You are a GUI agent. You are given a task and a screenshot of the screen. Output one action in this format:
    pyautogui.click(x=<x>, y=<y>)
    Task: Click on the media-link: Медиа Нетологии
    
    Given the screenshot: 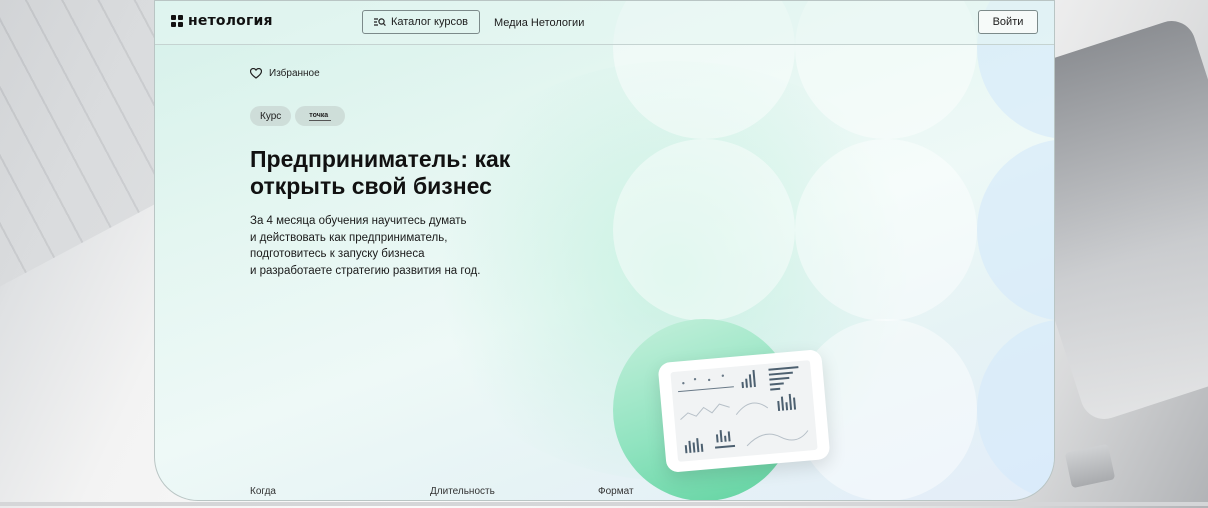 What is the action you would take?
    pyautogui.click(x=539, y=23)
    